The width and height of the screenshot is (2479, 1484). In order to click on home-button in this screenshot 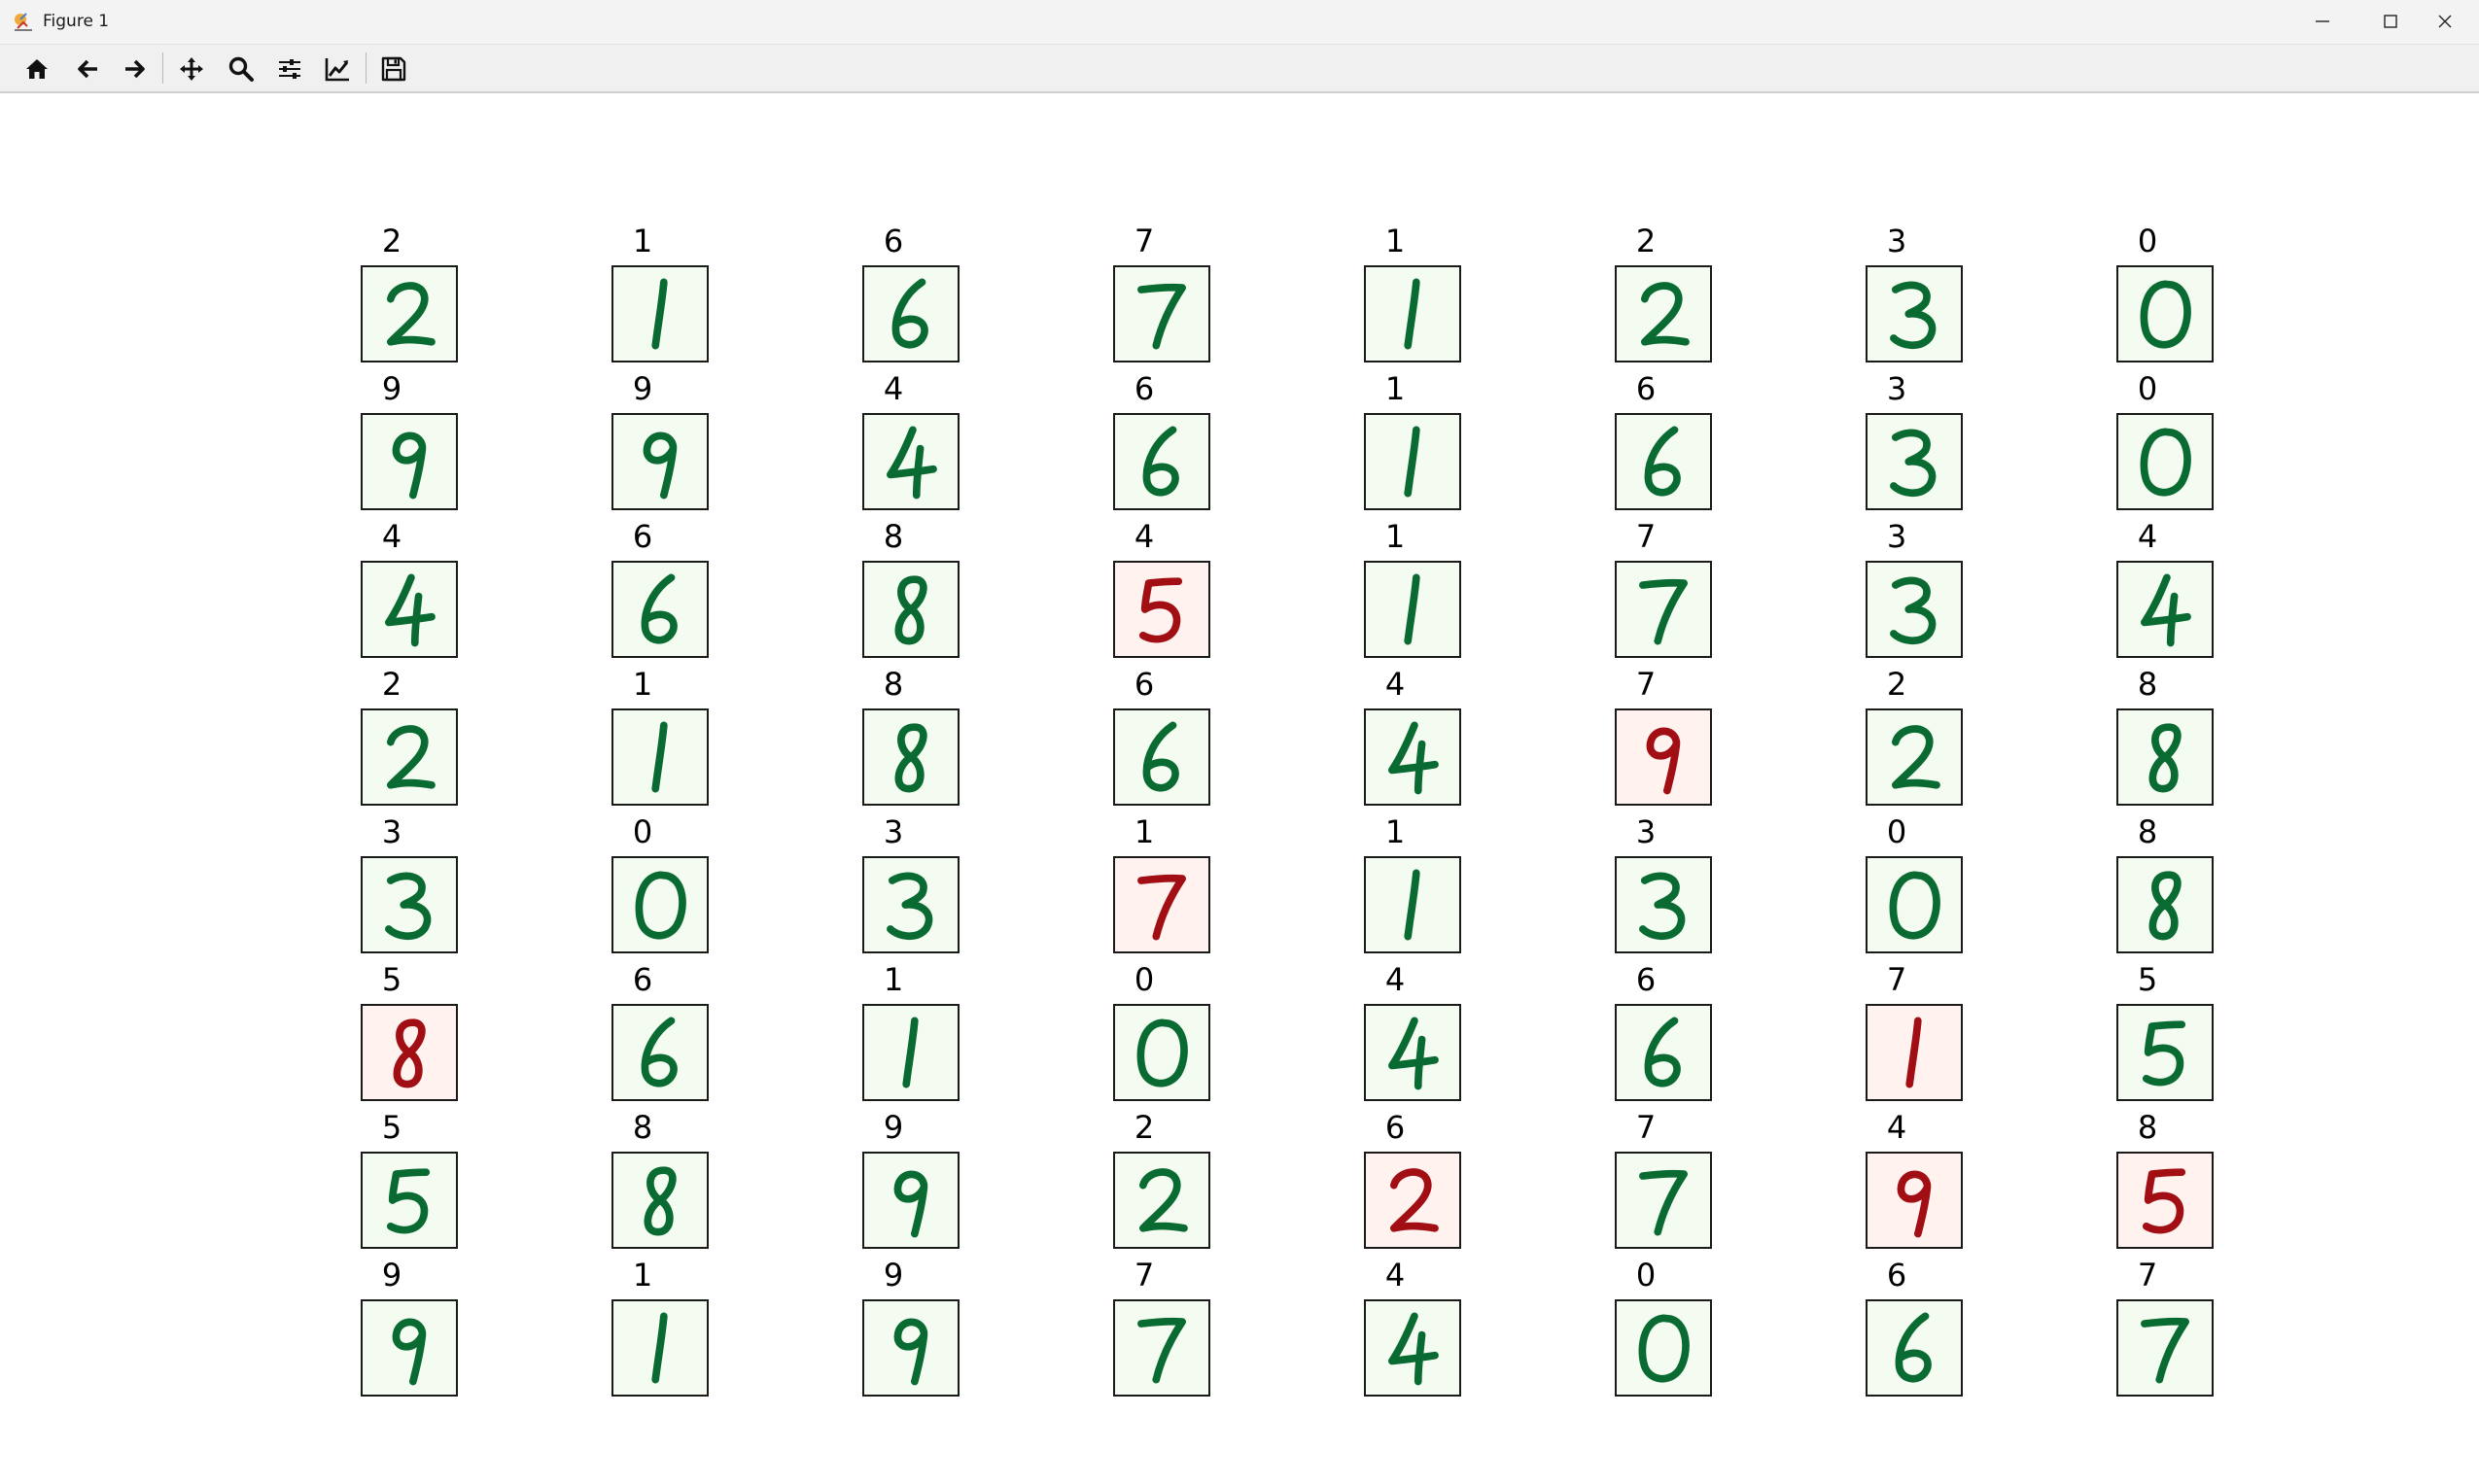, I will do `click(36, 69)`.